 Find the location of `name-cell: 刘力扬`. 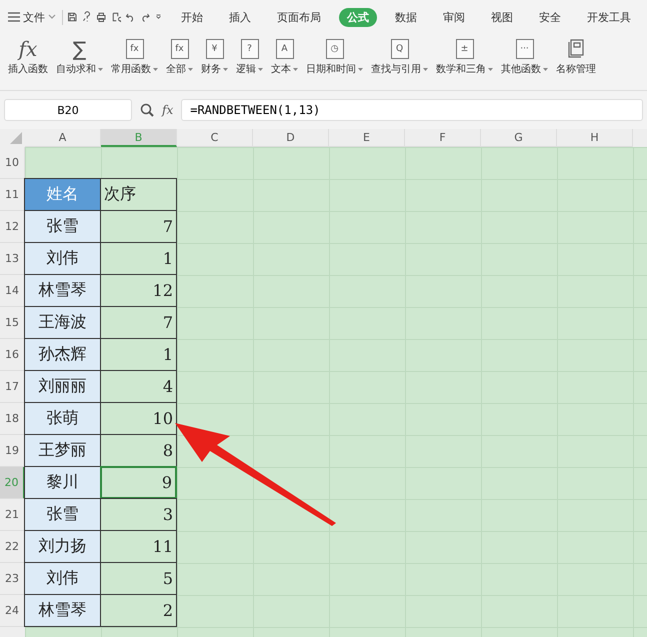

name-cell: 刘力扬 is located at coordinates (62, 546).